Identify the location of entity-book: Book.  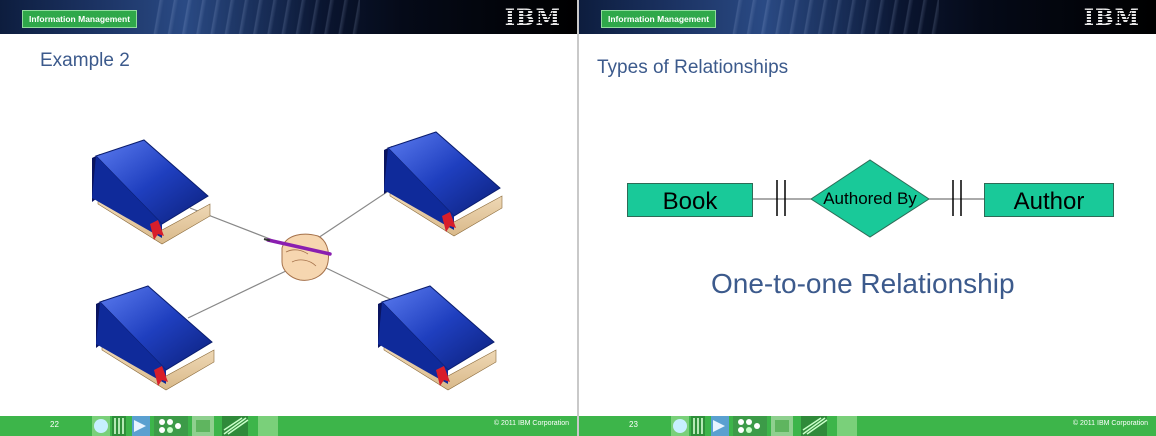
(690, 200).